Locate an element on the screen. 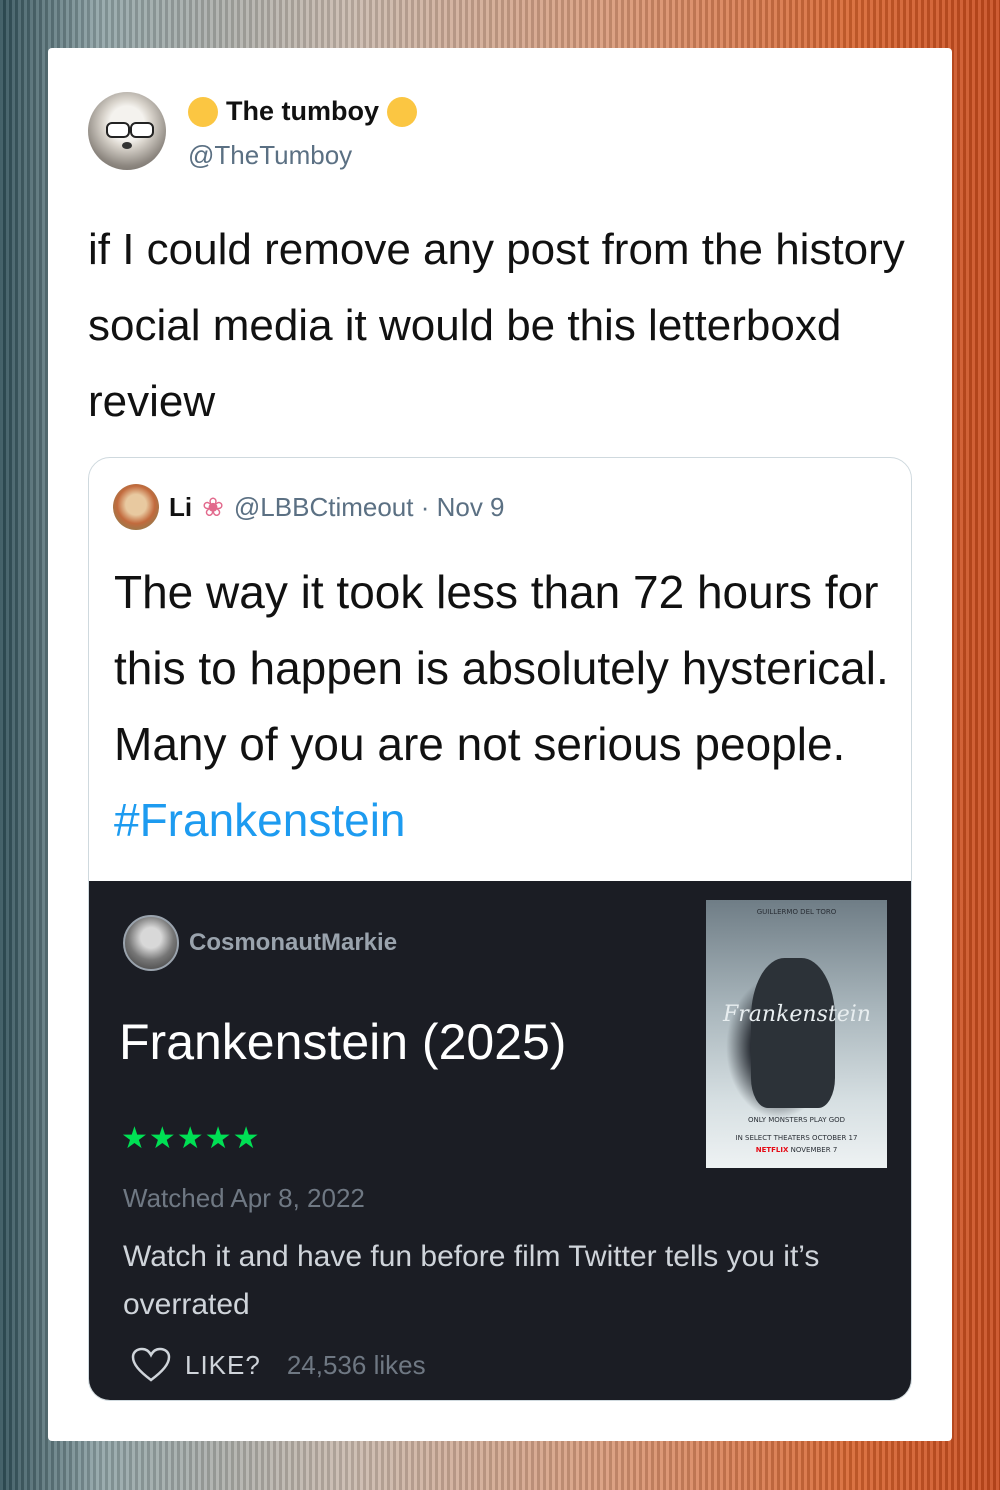 The image size is (1000, 1490). poster-release-date: NOVEMBER 7 is located at coordinates (814, 1150).